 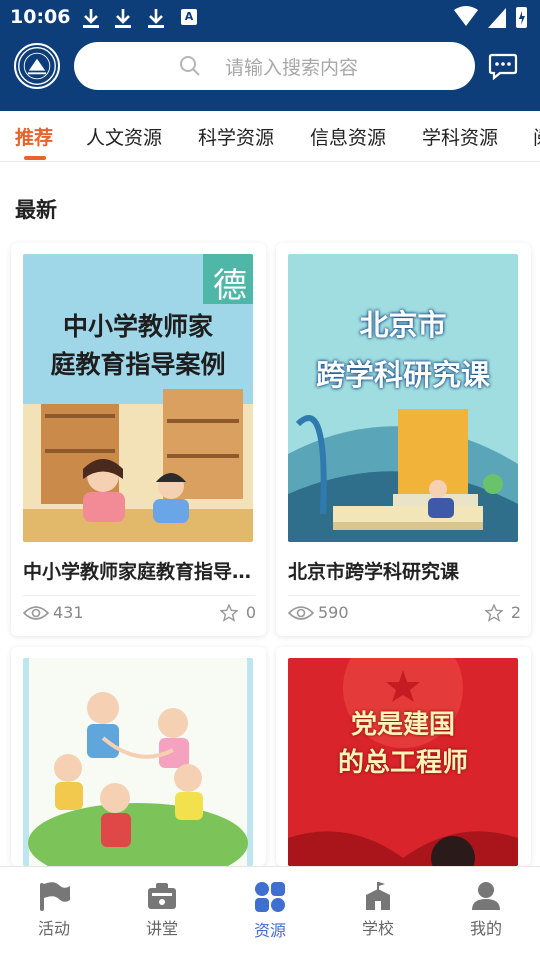 I want to click on user-icon, so click(x=486, y=896).